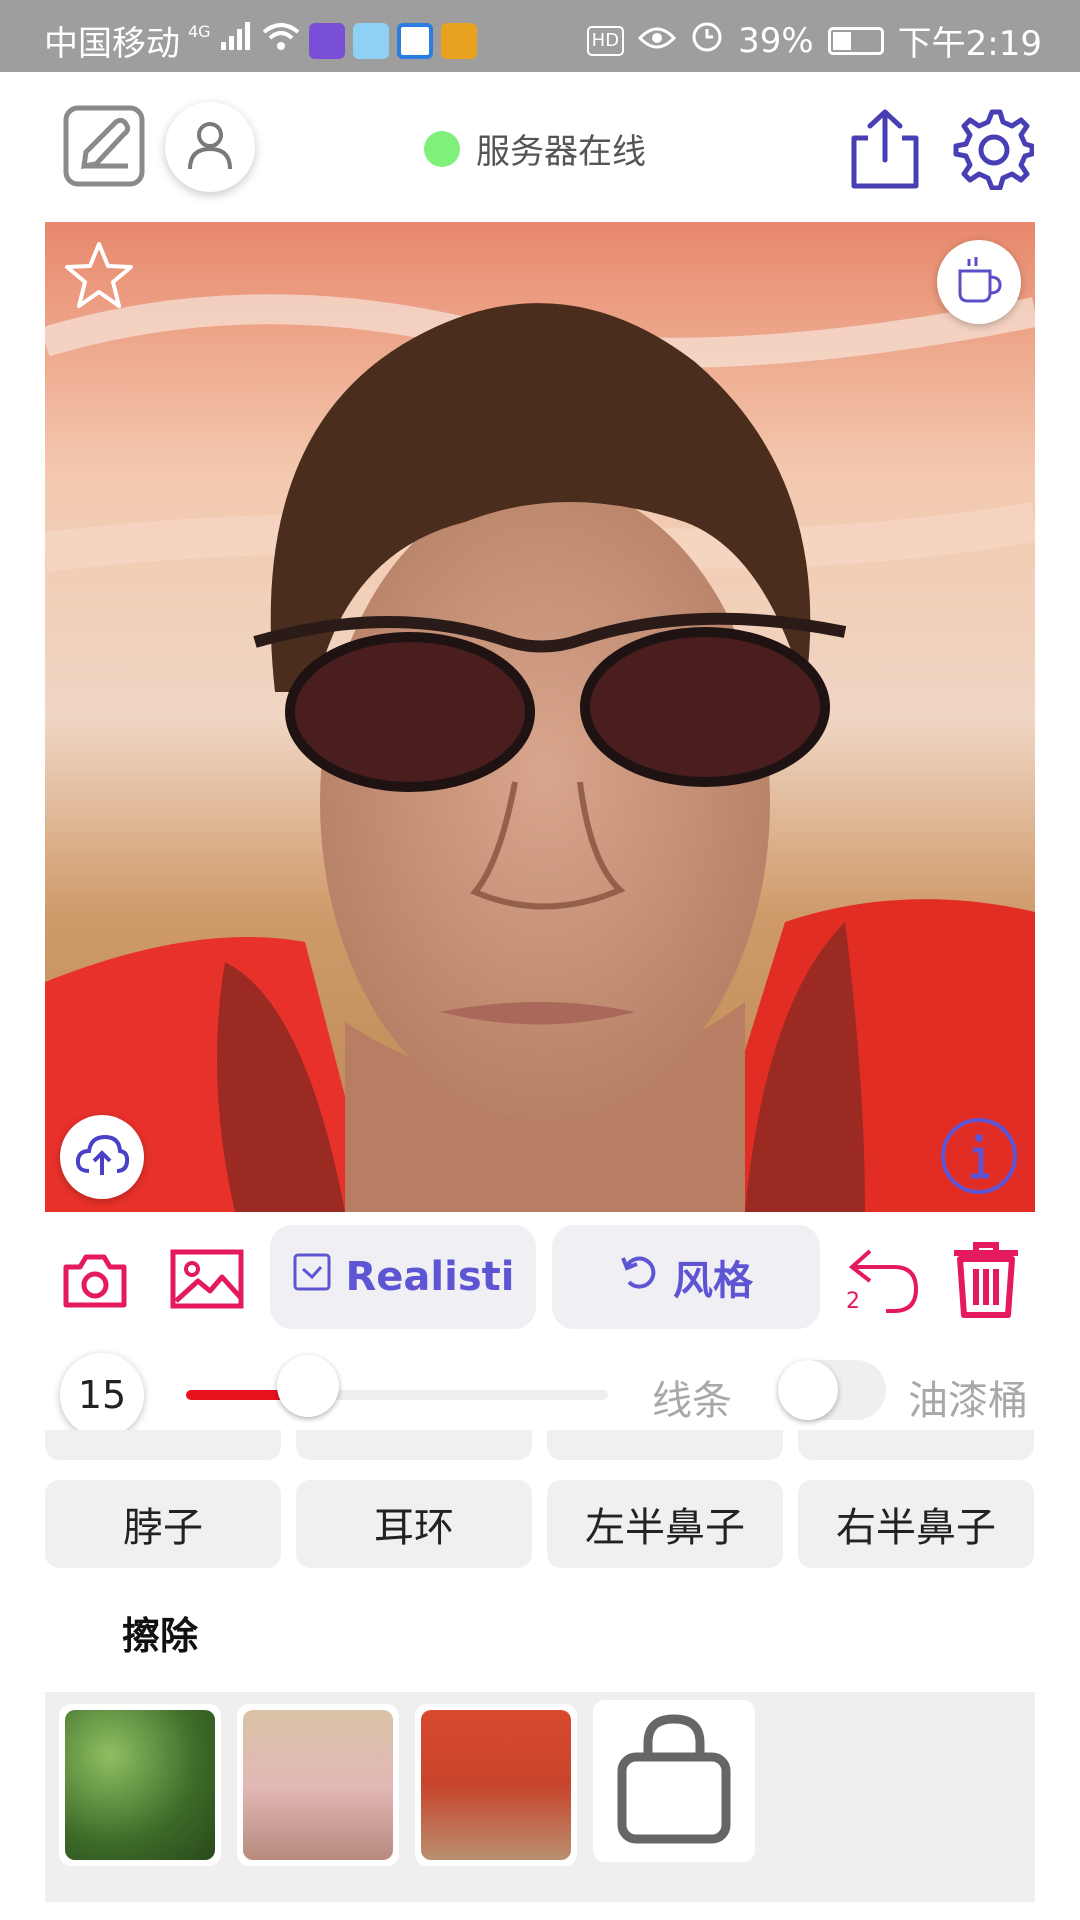 The height and width of the screenshot is (1920, 1080). What do you see at coordinates (885, 151) in the screenshot?
I see `share-icon` at bounding box center [885, 151].